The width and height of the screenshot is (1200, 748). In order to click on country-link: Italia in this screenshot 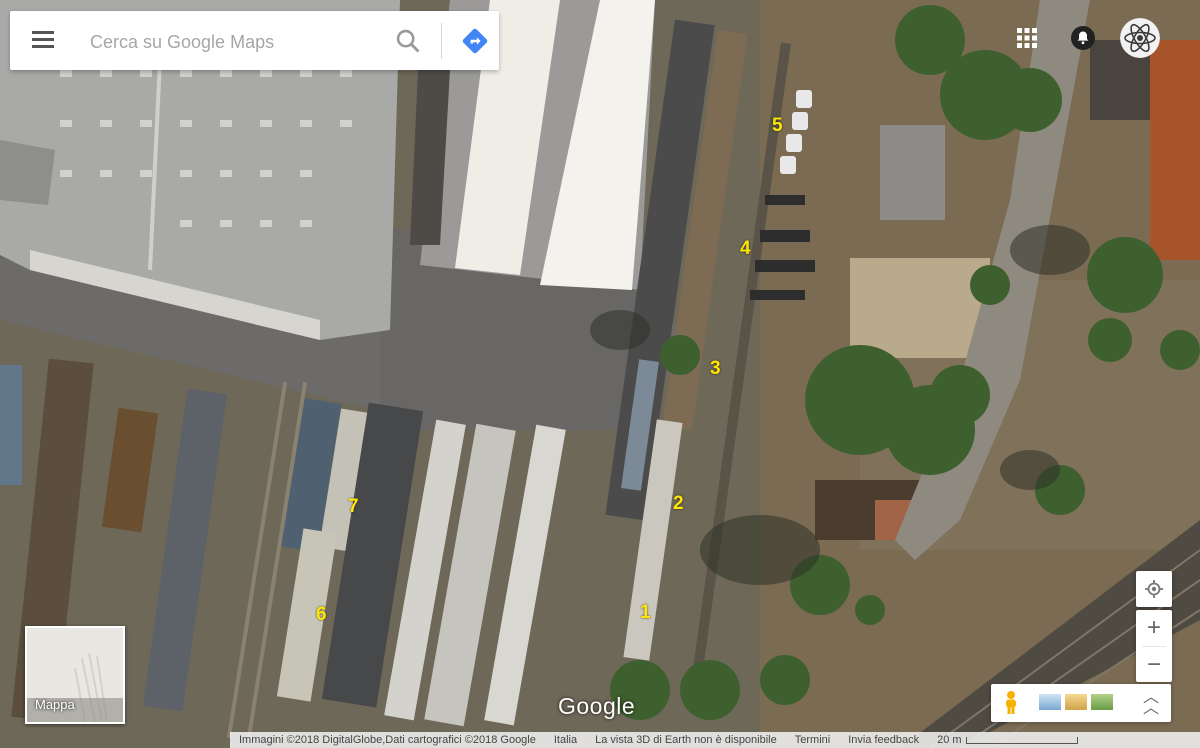, I will do `click(565, 740)`.